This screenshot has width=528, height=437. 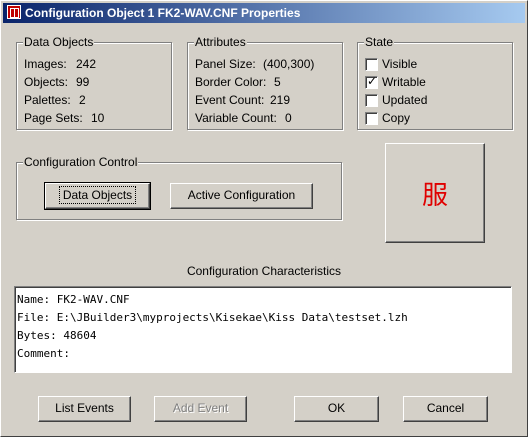 What do you see at coordinates (277, 82) in the screenshot?
I see `border-color-value: 5` at bounding box center [277, 82].